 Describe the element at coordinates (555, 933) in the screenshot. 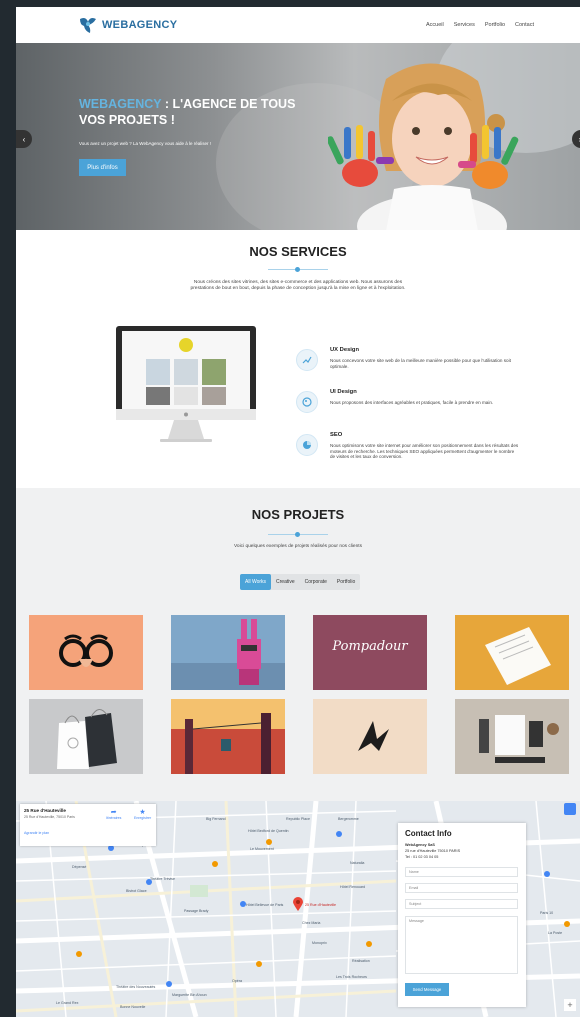

I see `map-label: La Poste` at that location.